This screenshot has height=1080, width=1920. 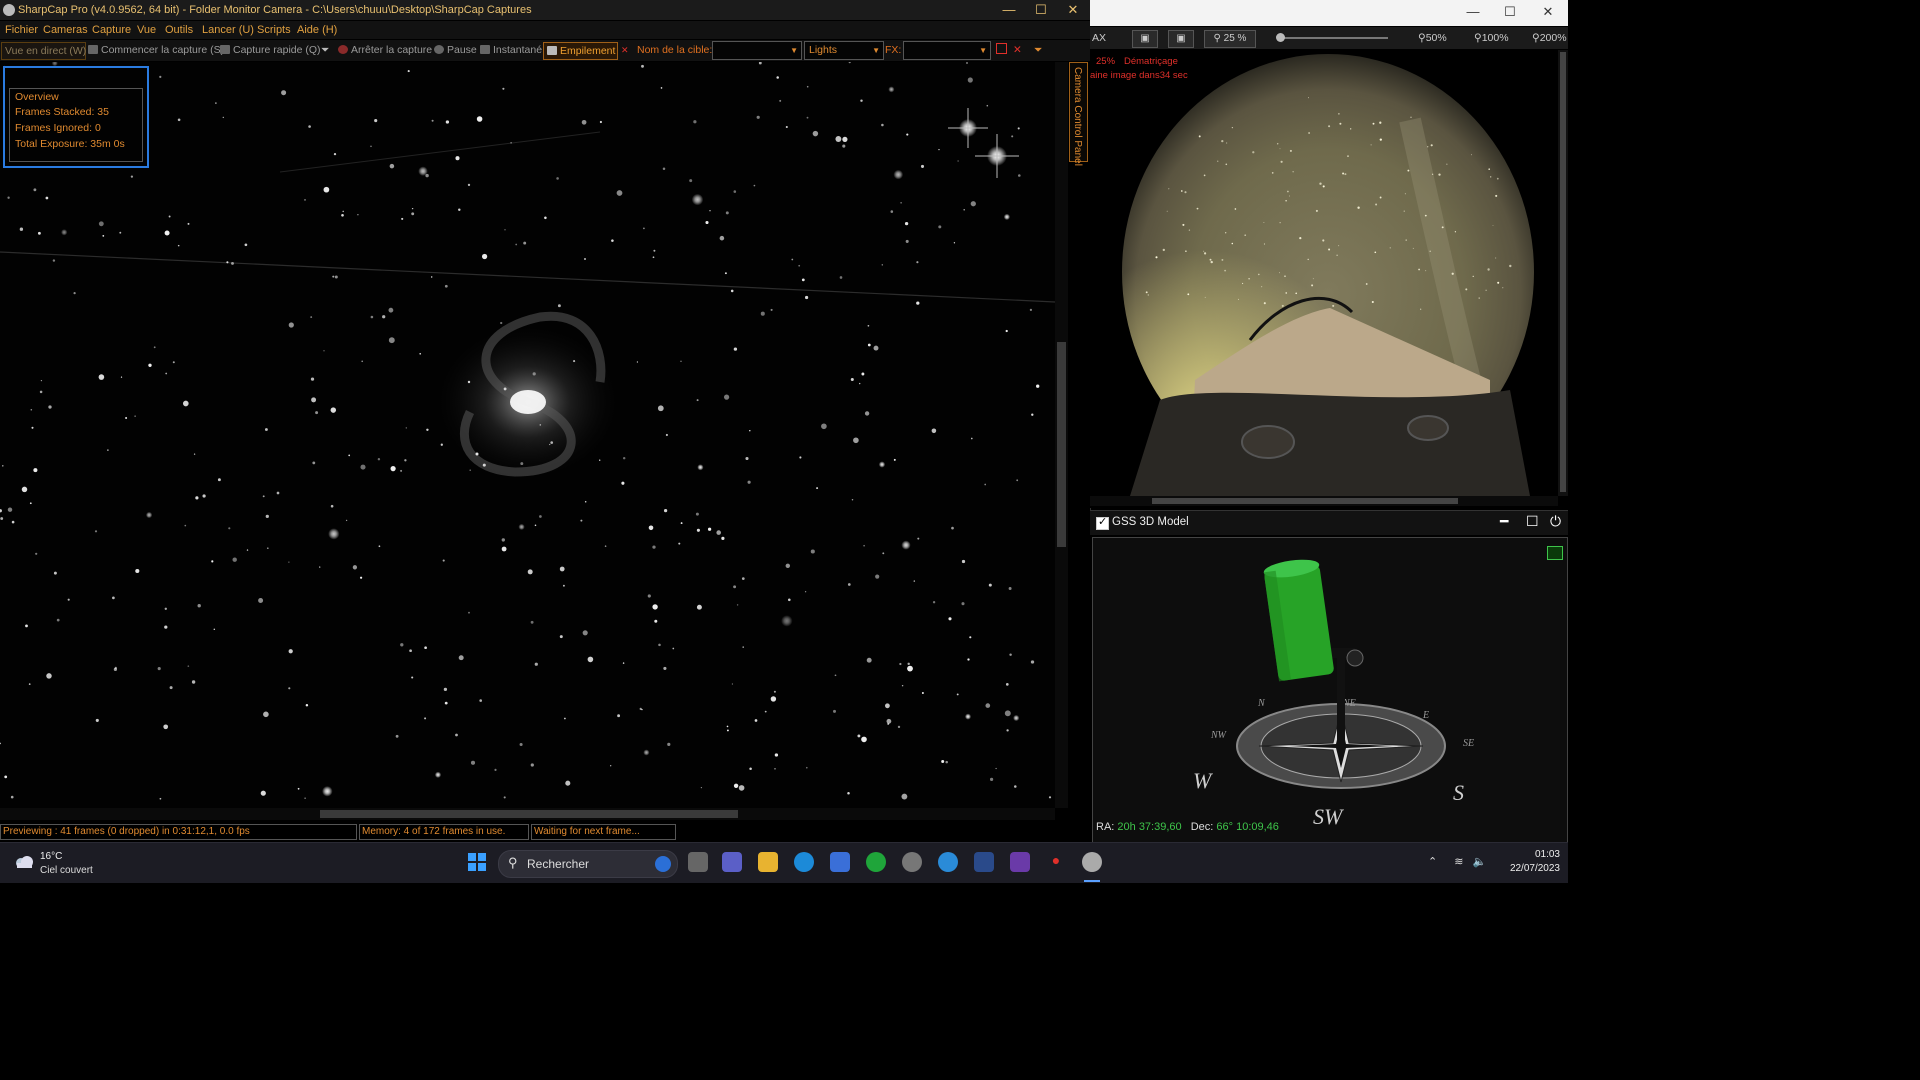 I want to click on windows-start-icon, so click(x=477, y=862).